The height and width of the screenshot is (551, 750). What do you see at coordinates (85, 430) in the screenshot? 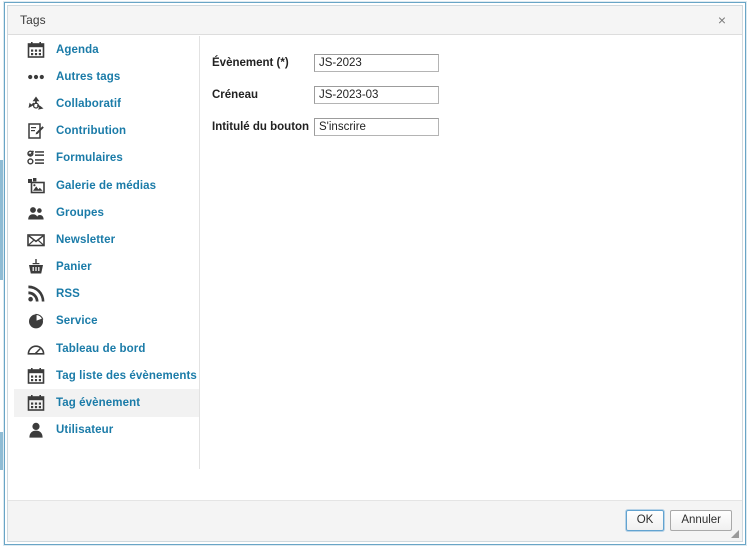
I see `sidebar-item-label: Utilisateur` at bounding box center [85, 430].